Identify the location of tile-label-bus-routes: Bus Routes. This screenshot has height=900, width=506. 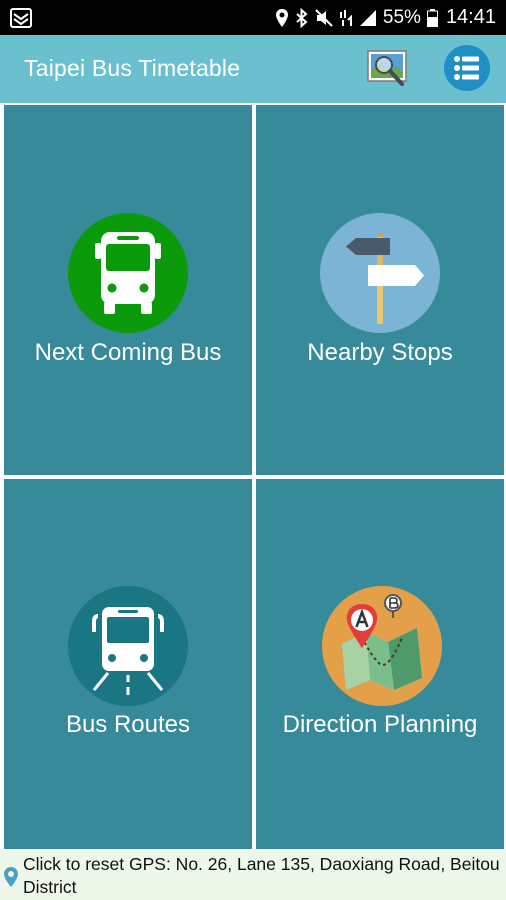
(128, 724).